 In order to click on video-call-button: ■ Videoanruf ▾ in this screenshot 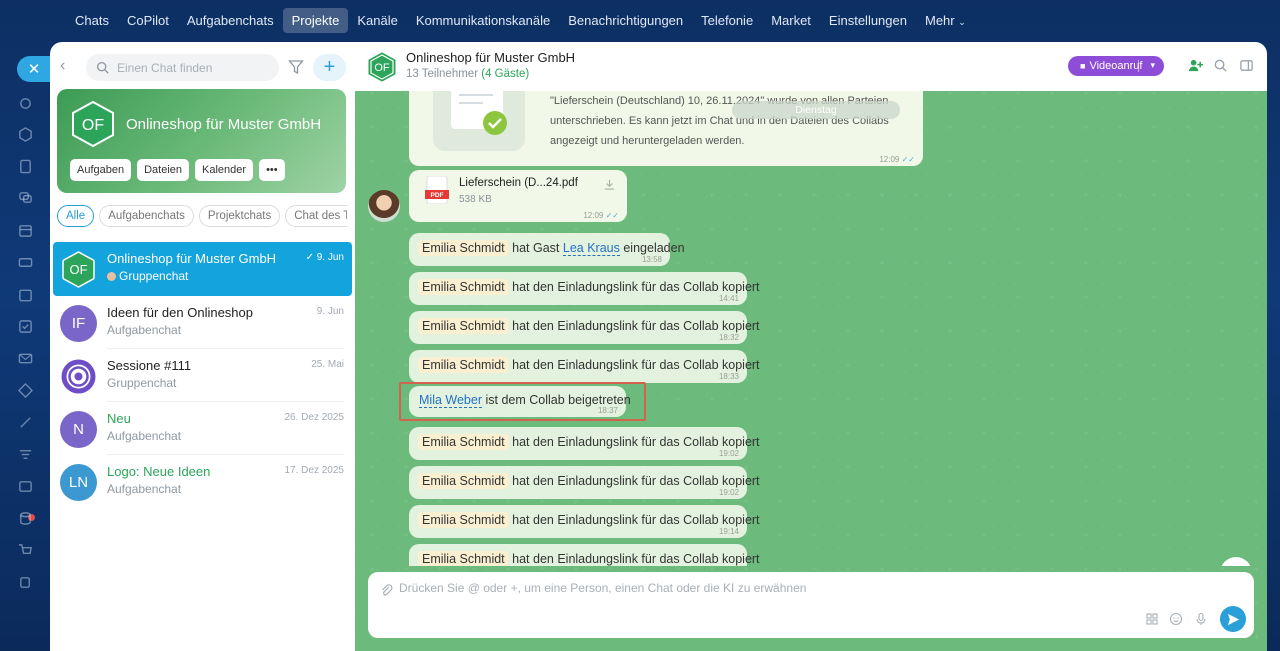, I will do `click(1116, 66)`.